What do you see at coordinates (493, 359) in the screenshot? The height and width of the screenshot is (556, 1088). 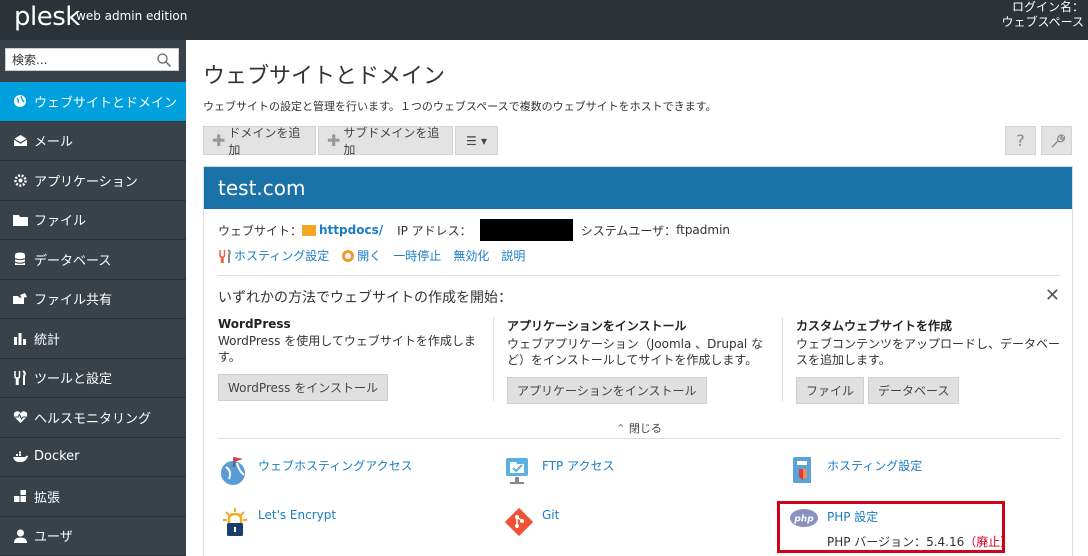 I see `column-separator` at bounding box center [493, 359].